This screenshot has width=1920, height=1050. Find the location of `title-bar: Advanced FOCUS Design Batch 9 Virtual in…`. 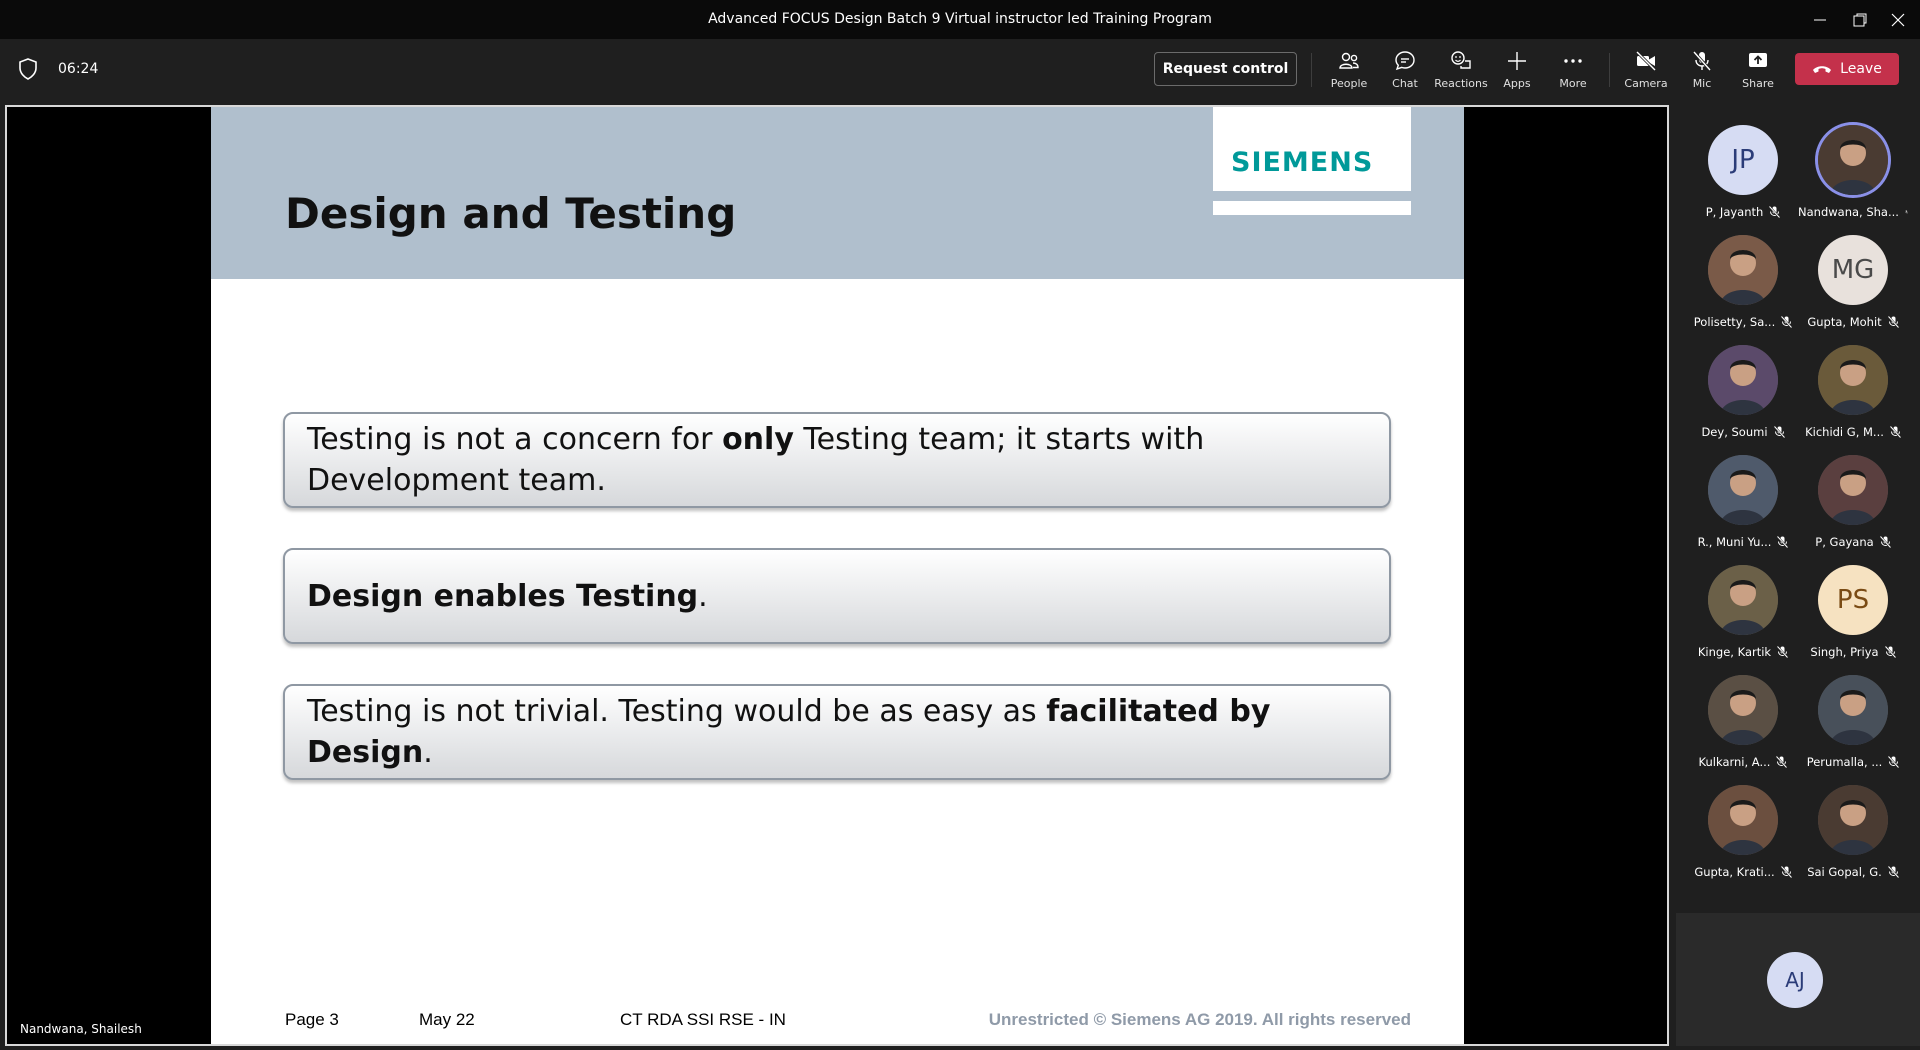

title-bar: Advanced FOCUS Design Batch 9 Virtual in… is located at coordinates (960, 19).